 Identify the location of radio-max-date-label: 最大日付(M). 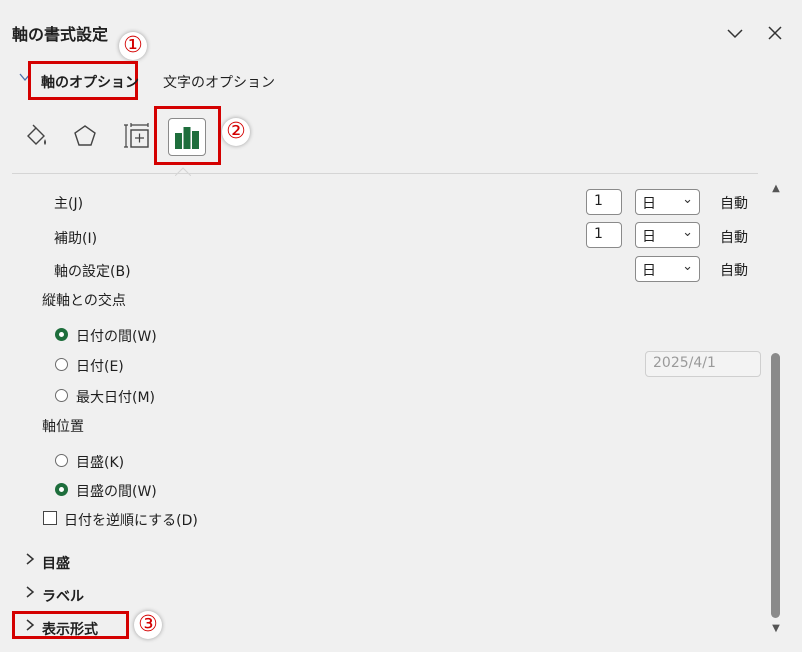
(116, 398).